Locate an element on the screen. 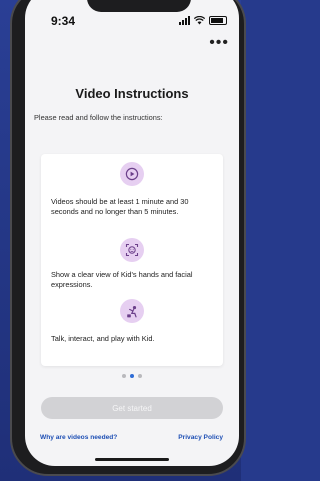  notch is located at coordinates (139, 6).